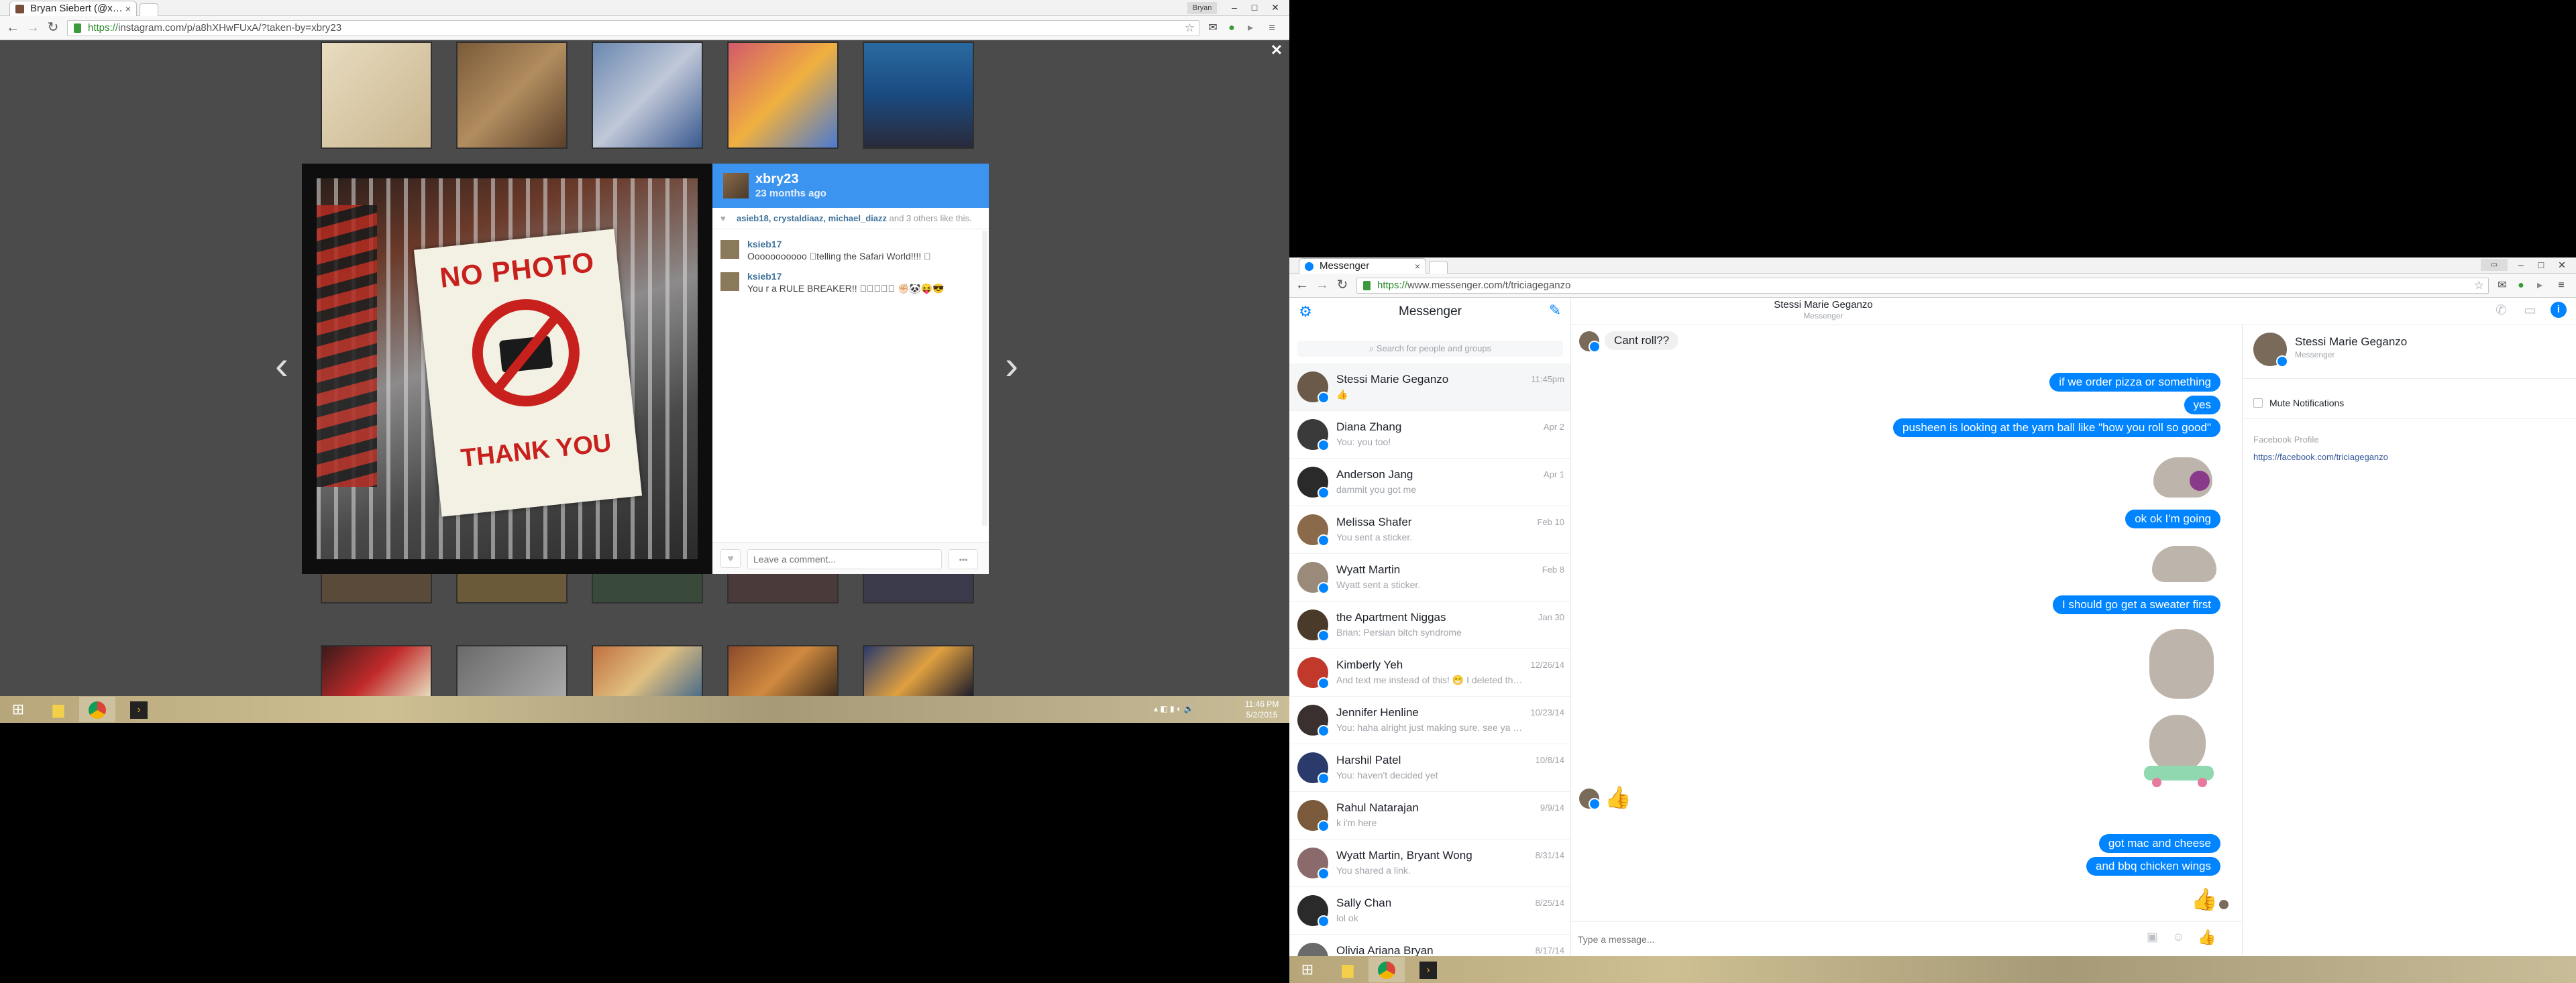 This screenshot has height=983, width=2576. I want to click on chrome-icon, so click(97, 709).